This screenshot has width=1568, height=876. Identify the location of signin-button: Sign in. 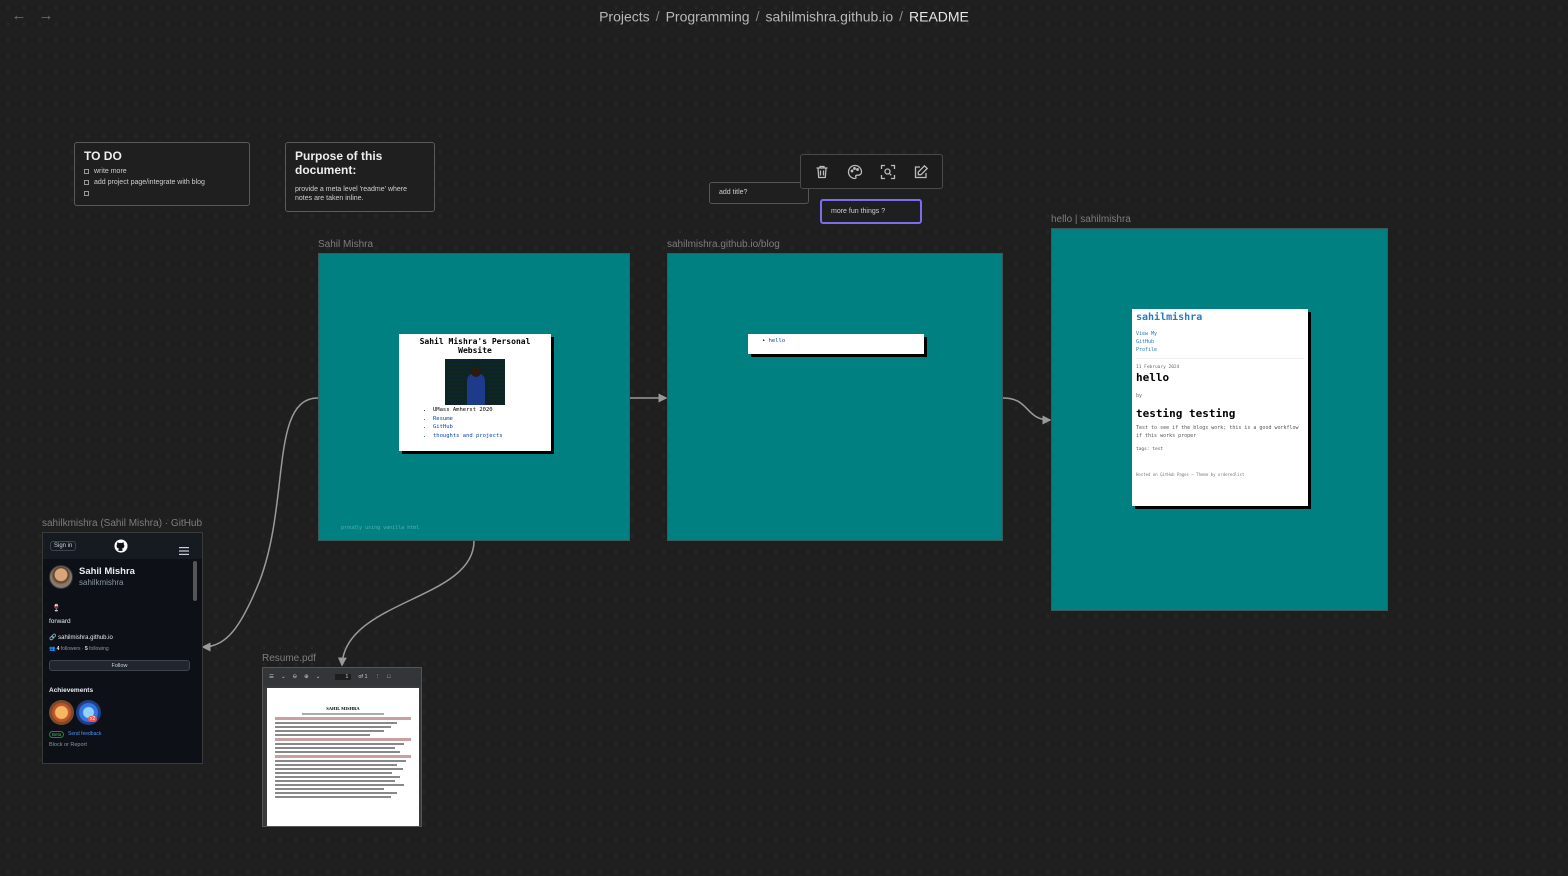
(63, 546).